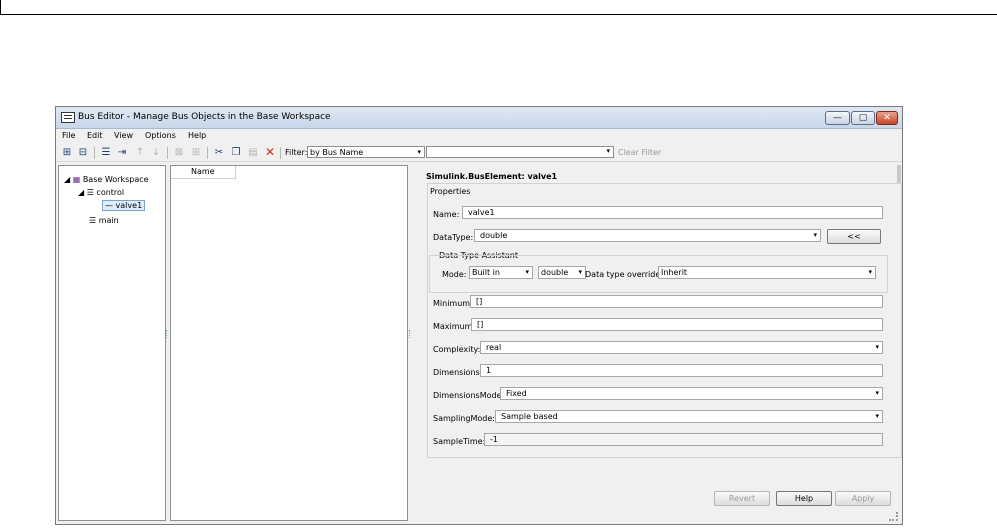  I want to click on samplingmode-select: Sample based ▾, so click(689, 416).